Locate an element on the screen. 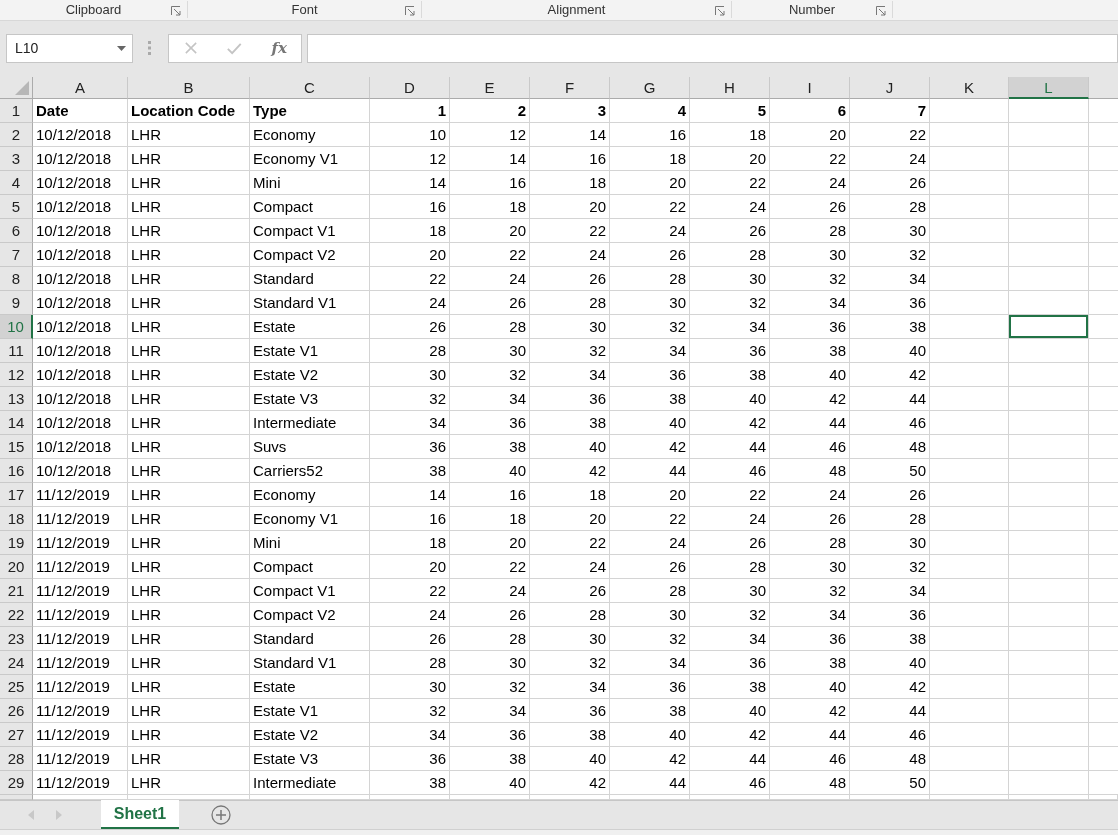  insert-function-button: fx is located at coordinates (279, 48).